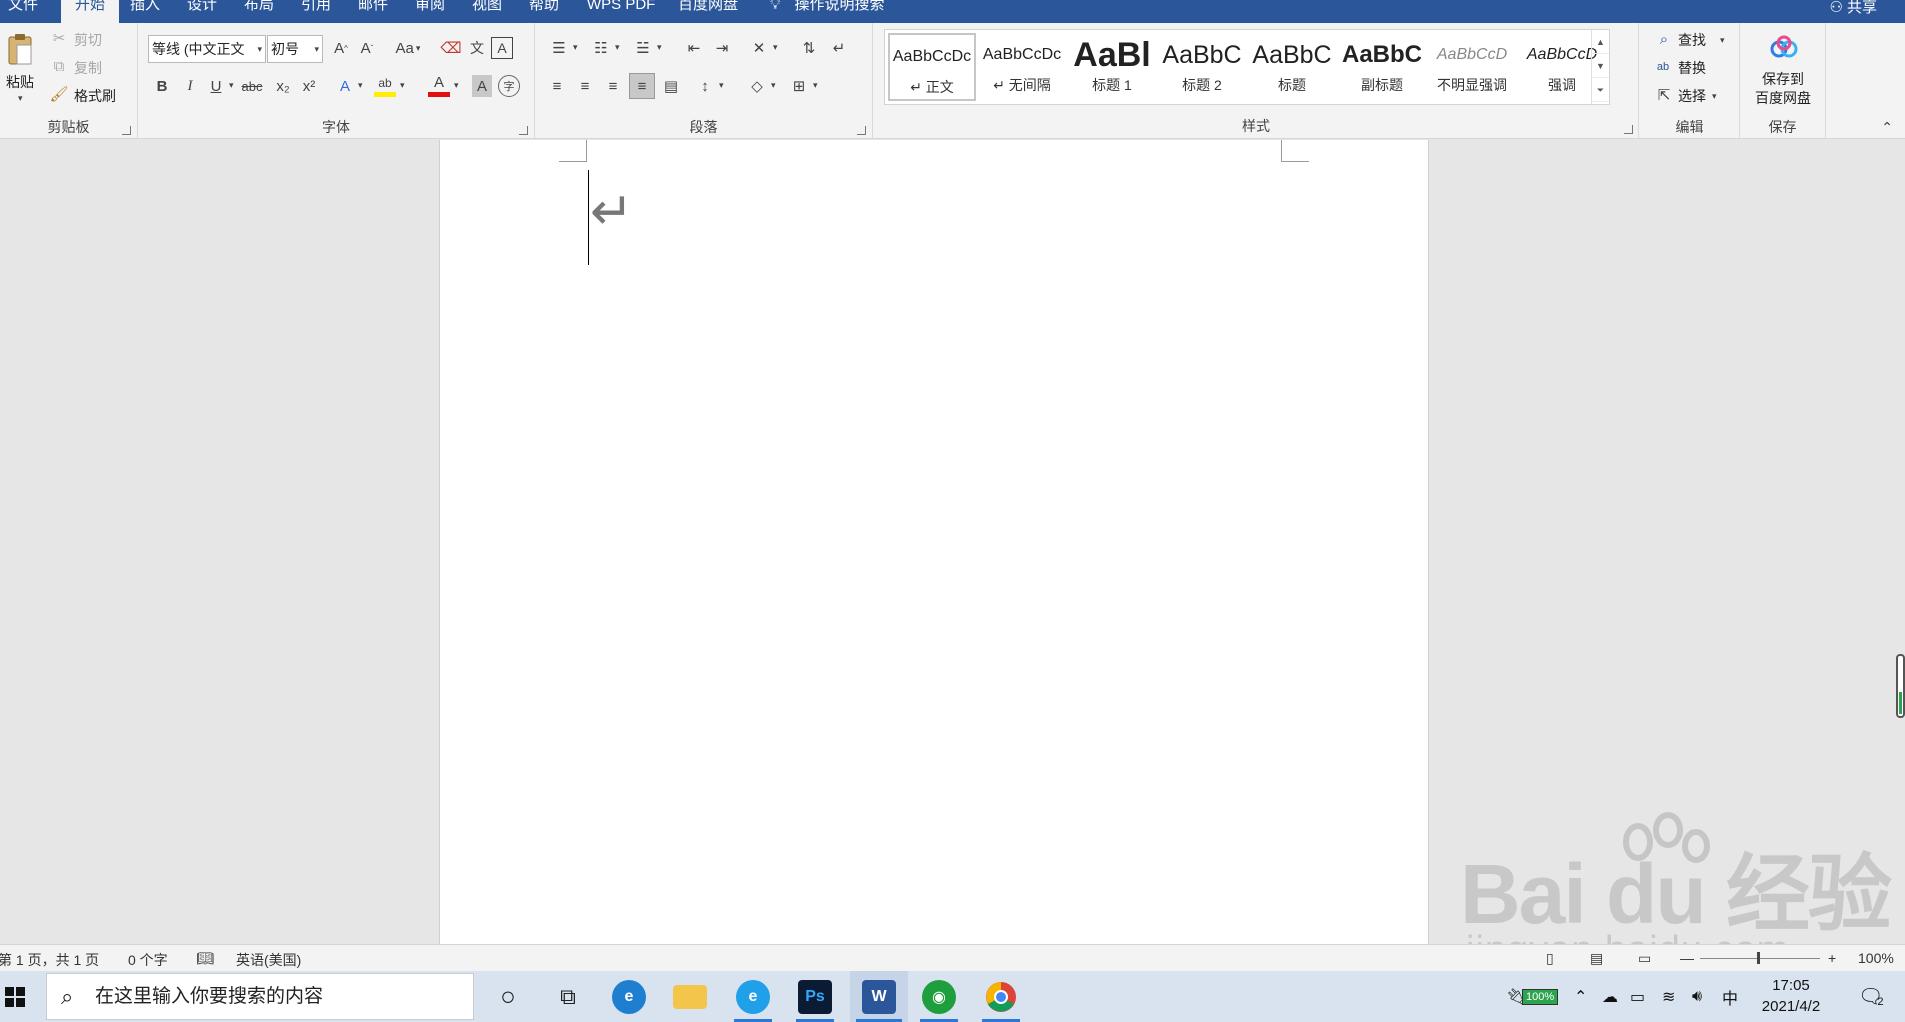 The height and width of the screenshot is (1022, 1905). Describe the element at coordinates (1540, 996) in the screenshot. I see `battery-indicator: 100%` at that location.